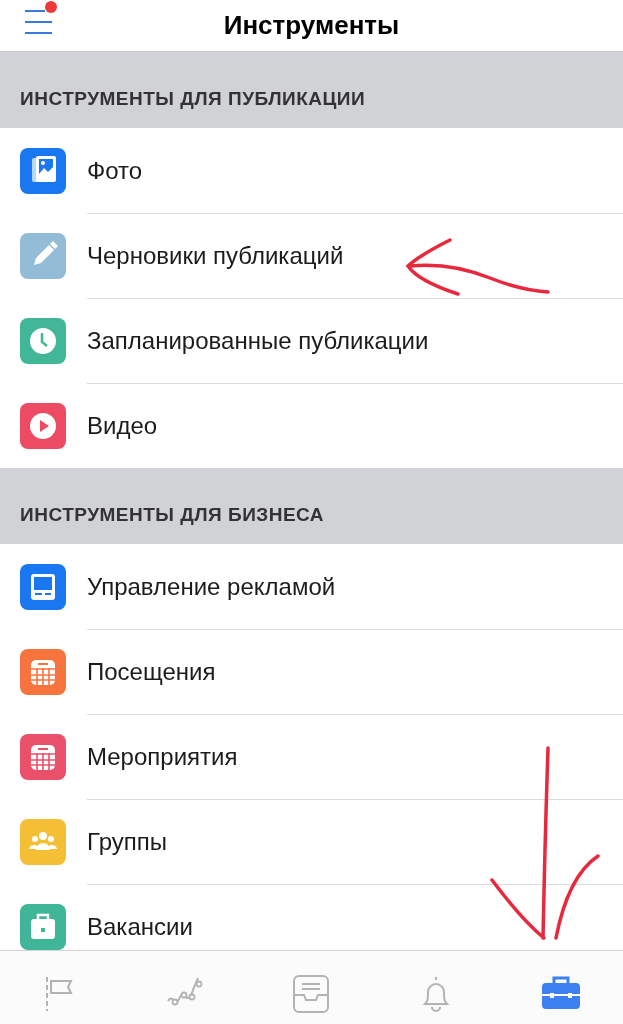 Image resolution: width=623 pixels, height=1024 pixels. What do you see at coordinates (172, 514) in the screenshot?
I see `section-header: ИНСТРУМЕНТЫ ДЛЯ БИЗНЕСА` at bounding box center [172, 514].